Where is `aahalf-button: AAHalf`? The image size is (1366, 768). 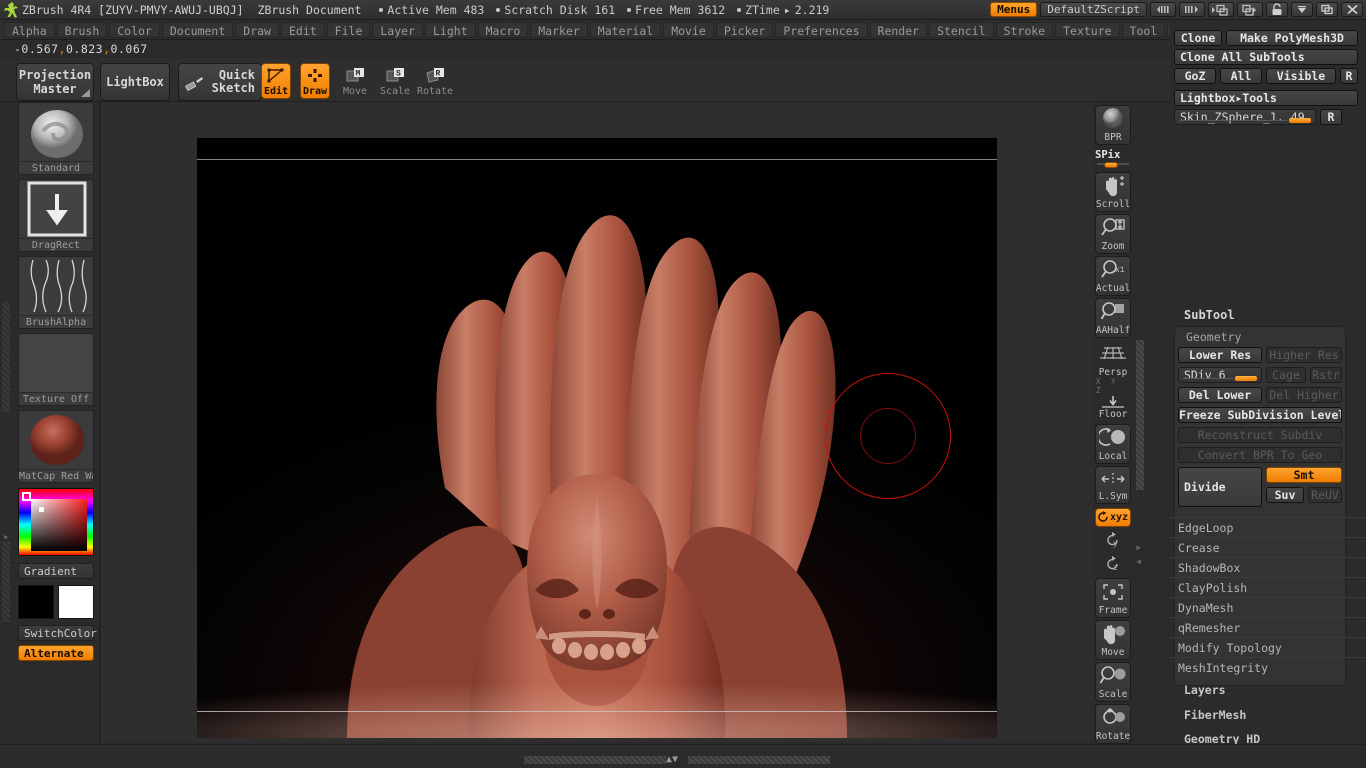 aahalf-button: AAHalf is located at coordinates (1113, 318).